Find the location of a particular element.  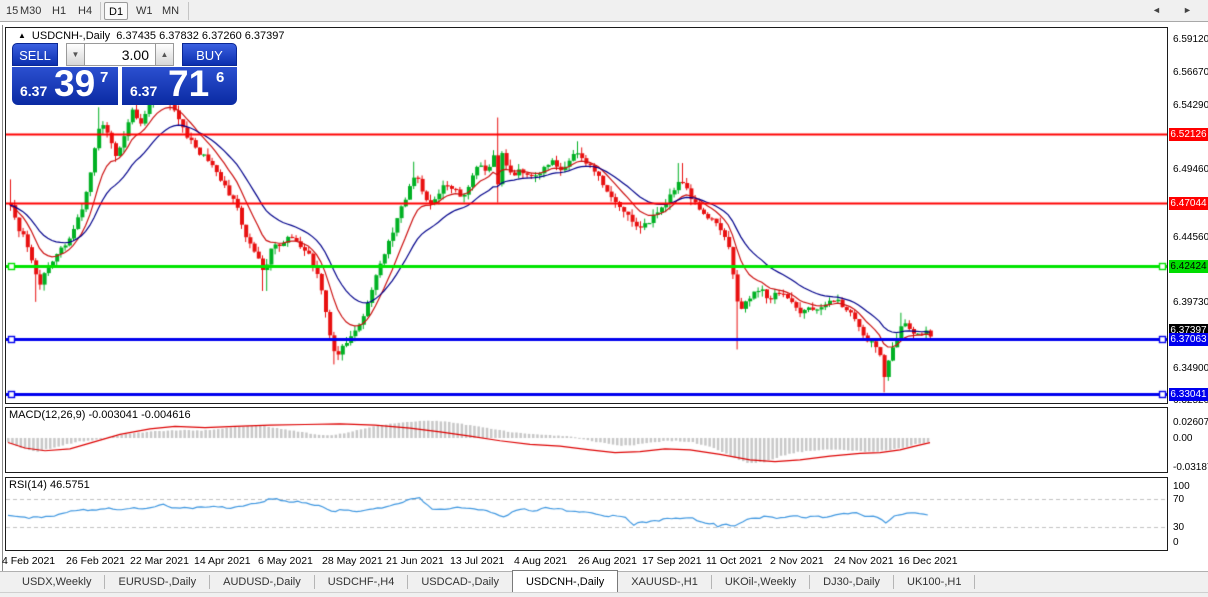

price-tick-label: 6.49460 is located at coordinates (1190, 169).